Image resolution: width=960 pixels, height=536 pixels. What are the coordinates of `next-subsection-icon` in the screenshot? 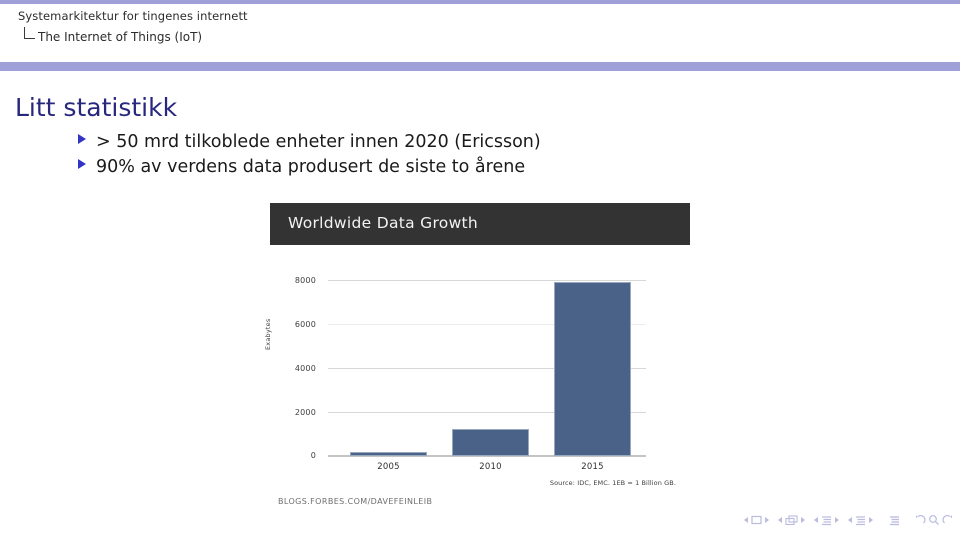 It's located at (837, 520).